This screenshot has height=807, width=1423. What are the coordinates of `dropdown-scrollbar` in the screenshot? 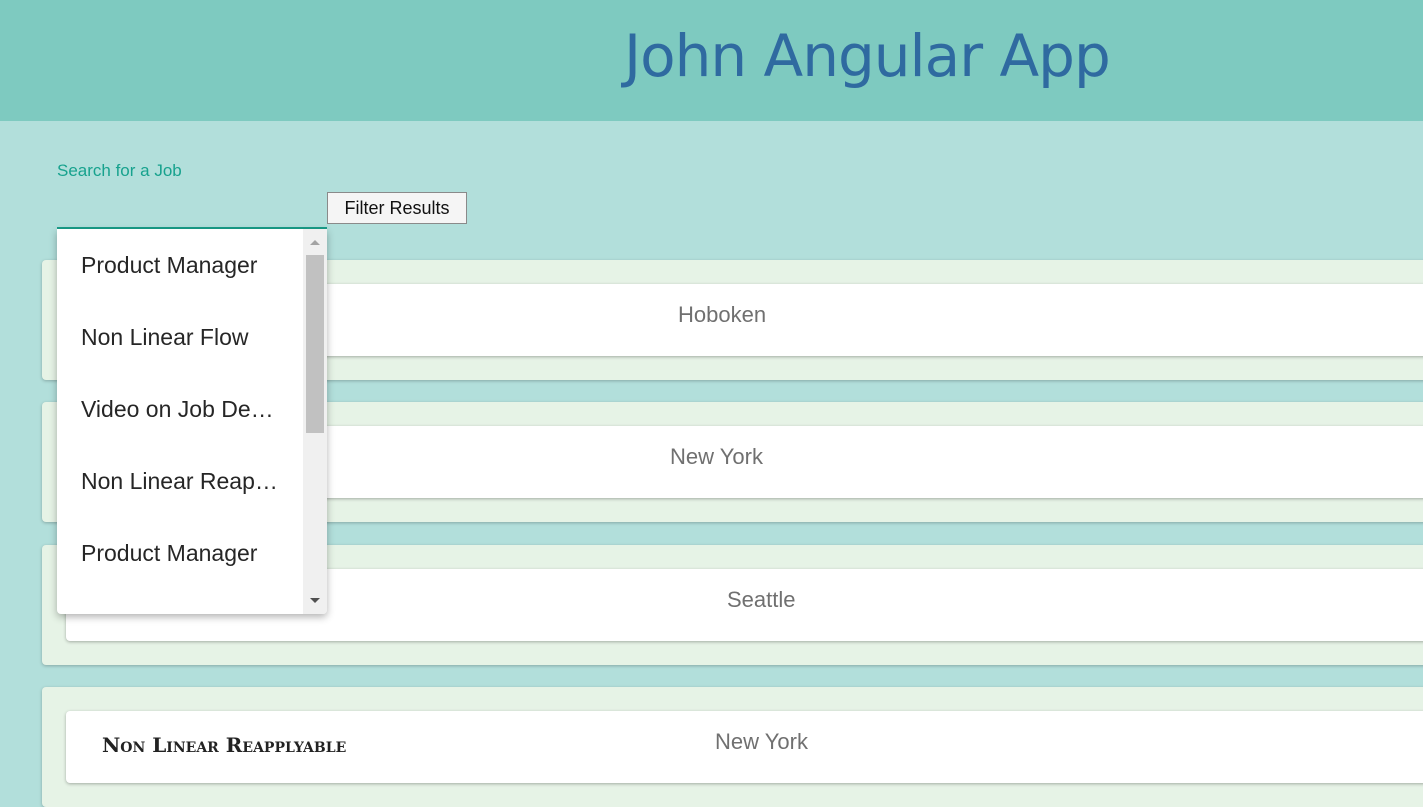 It's located at (315, 421).